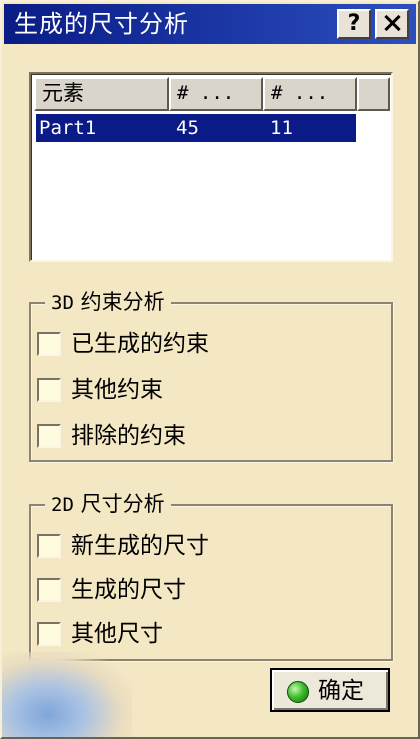  I want to click on column-header-element: 元素, so click(101, 94).